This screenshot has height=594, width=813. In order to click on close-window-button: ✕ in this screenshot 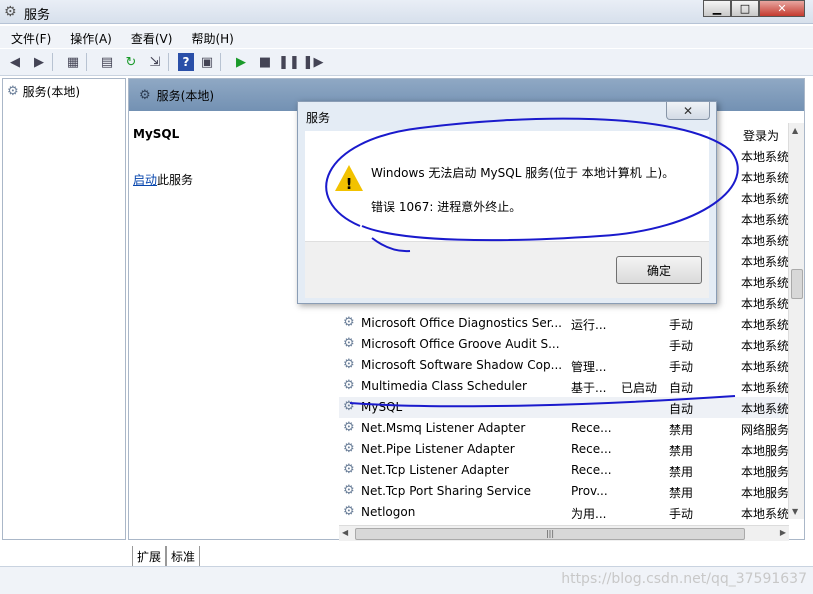, I will do `click(782, 8)`.